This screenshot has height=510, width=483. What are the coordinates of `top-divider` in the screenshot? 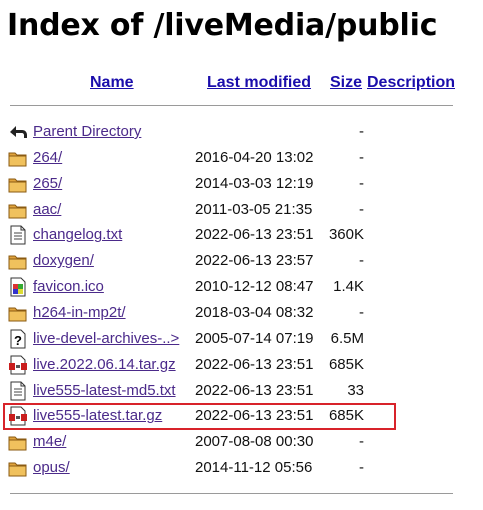 It's located at (231, 105).